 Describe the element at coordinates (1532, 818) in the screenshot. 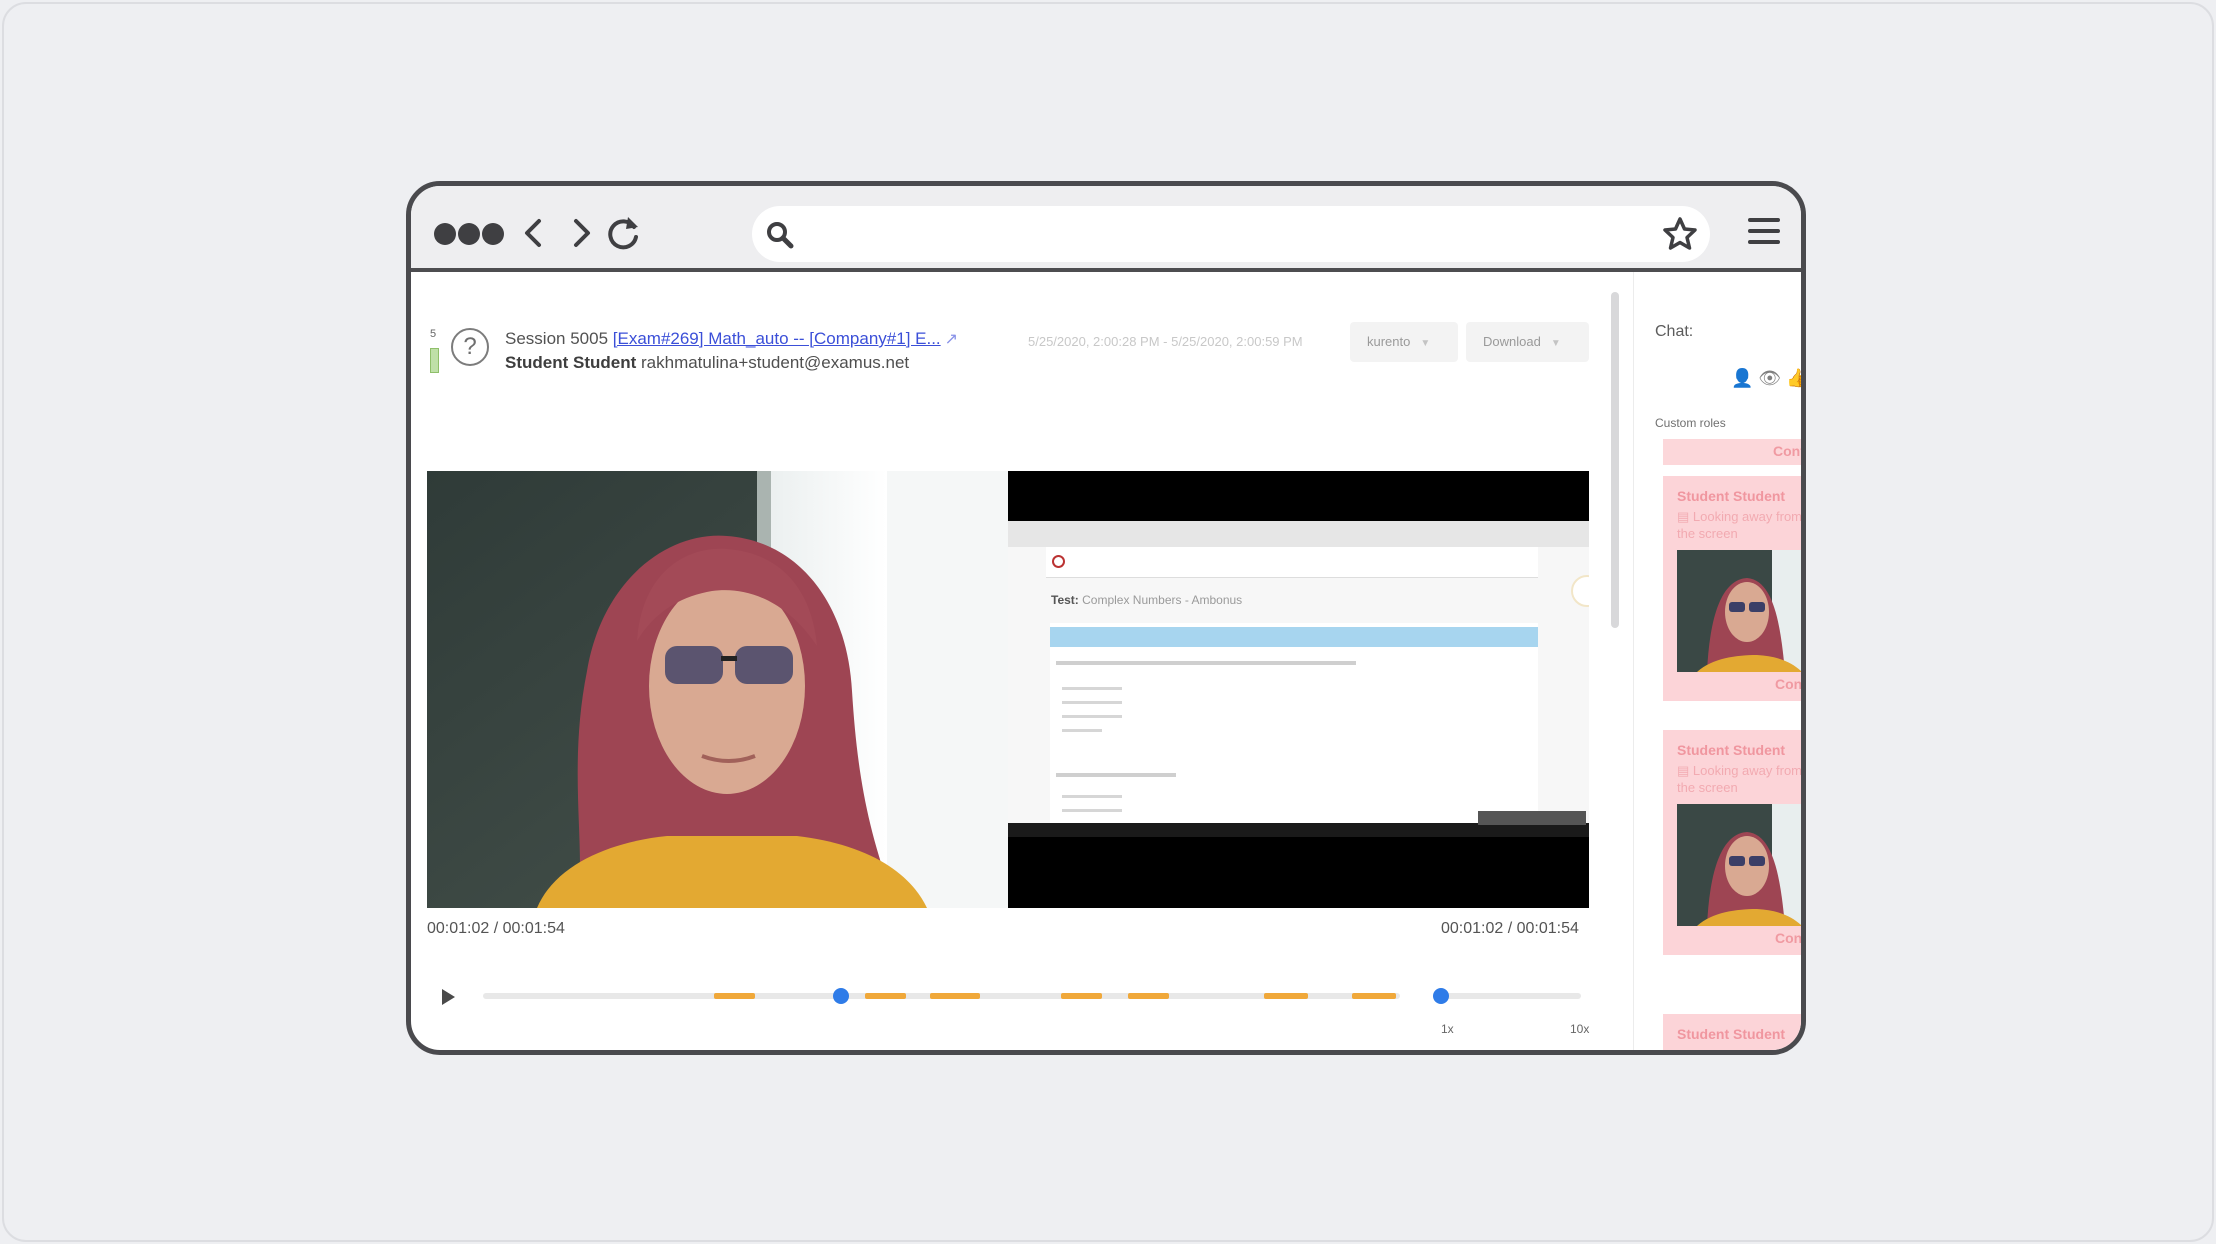

I see `screen-share-widget` at that location.